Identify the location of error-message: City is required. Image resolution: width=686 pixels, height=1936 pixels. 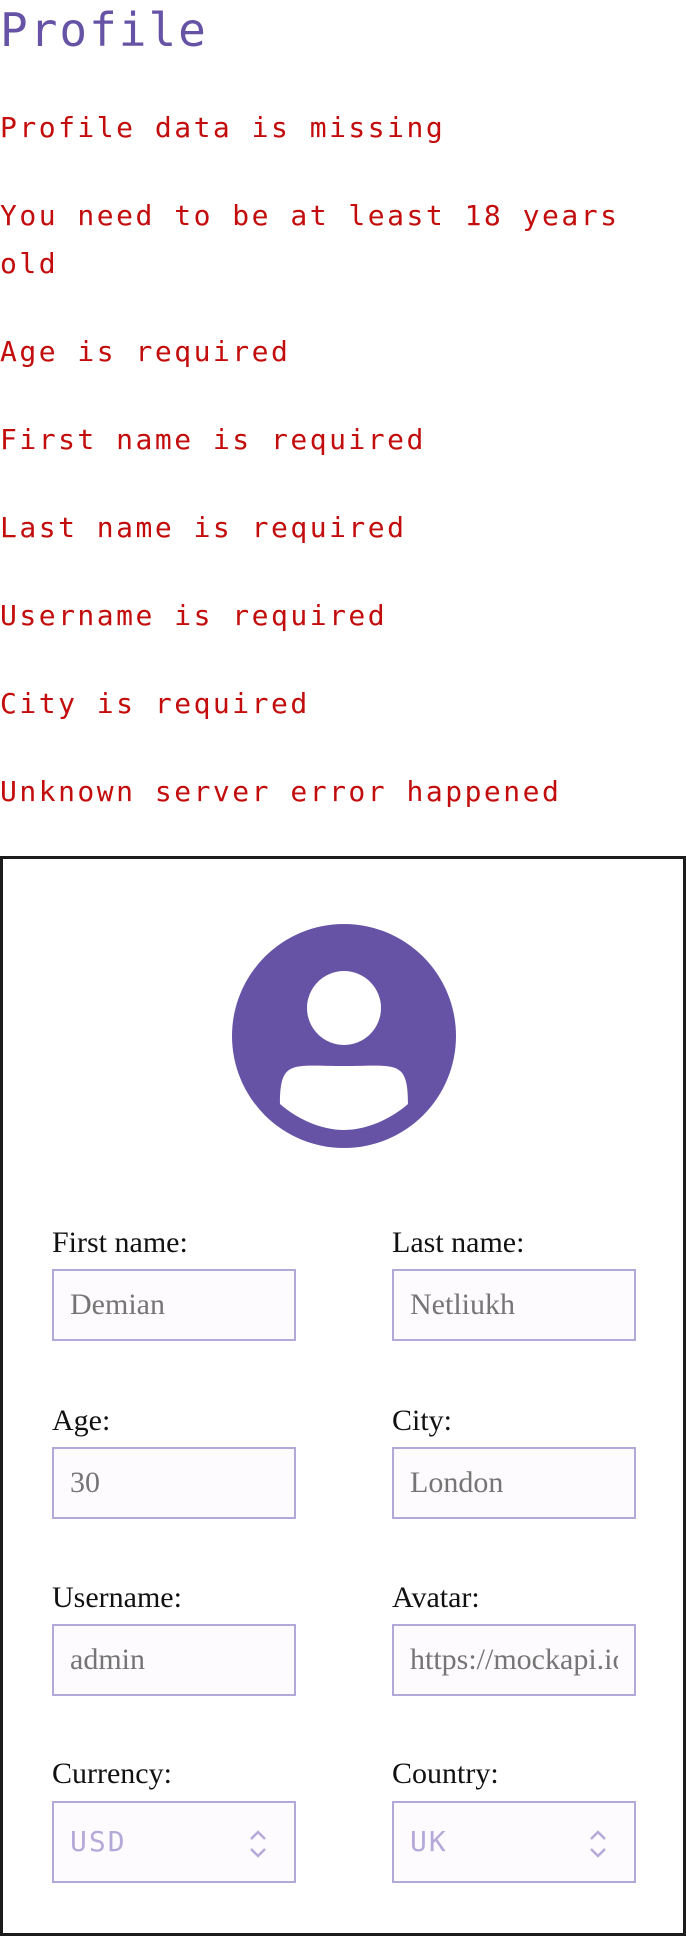
(155, 703).